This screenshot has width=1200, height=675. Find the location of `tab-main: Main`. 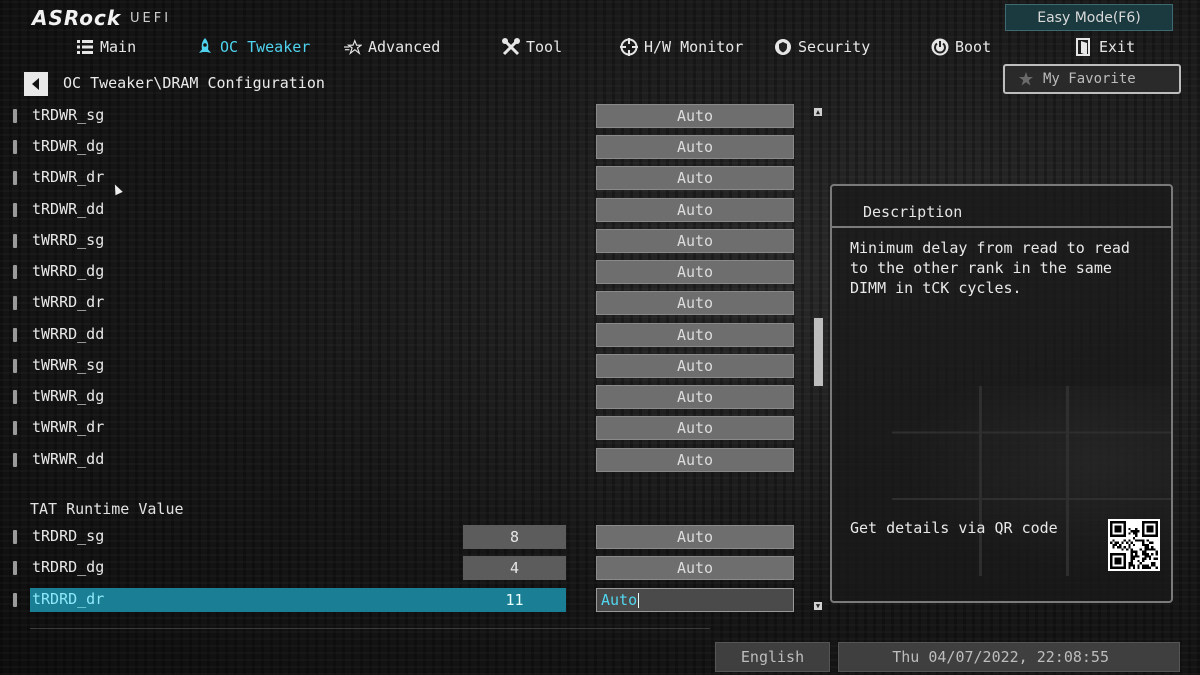

tab-main: Main is located at coordinates (106, 47).